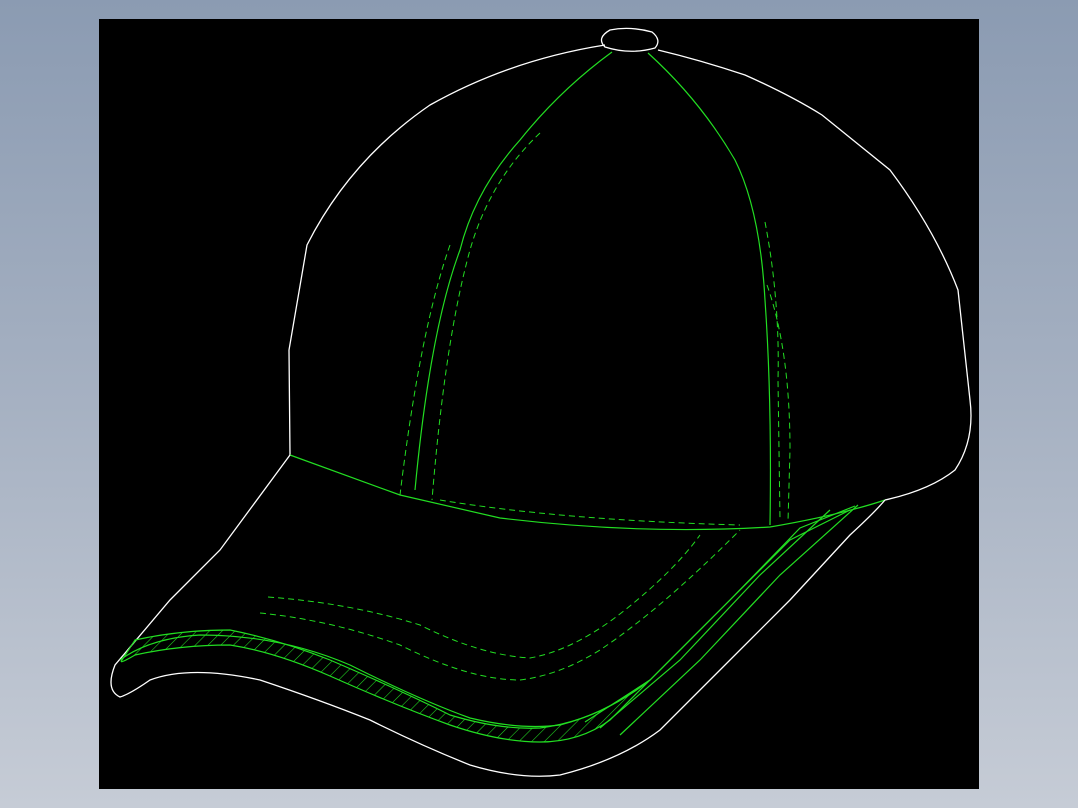  Describe the element at coordinates (629, 39) in the screenshot. I see `top-button` at that location.